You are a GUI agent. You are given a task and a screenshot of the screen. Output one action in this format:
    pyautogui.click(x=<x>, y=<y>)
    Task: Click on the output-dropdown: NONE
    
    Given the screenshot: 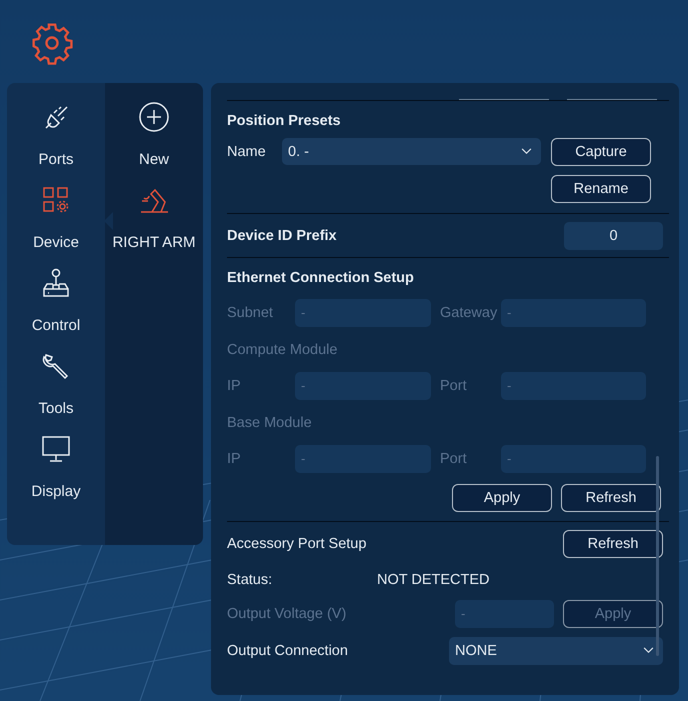 What is the action you would take?
    pyautogui.click(x=556, y=650)
    